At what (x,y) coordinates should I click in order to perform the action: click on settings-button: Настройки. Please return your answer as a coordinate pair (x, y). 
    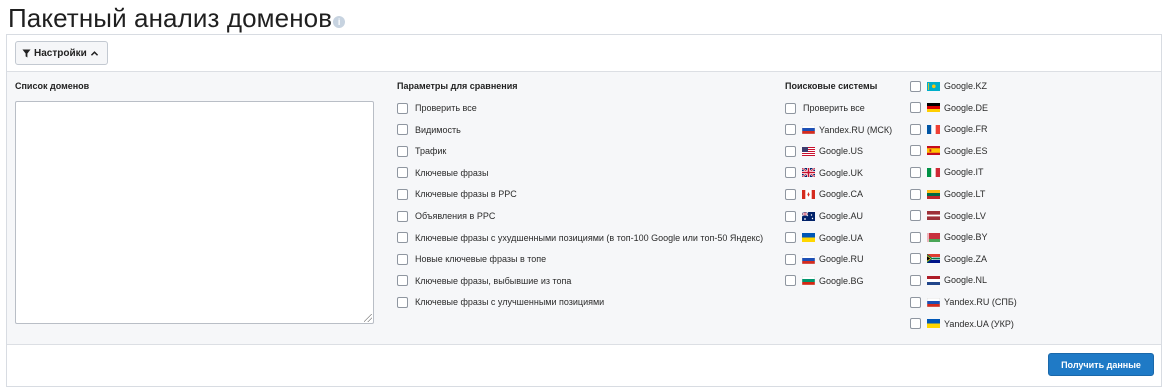
    Looking at the image, I should click on (61, 53).